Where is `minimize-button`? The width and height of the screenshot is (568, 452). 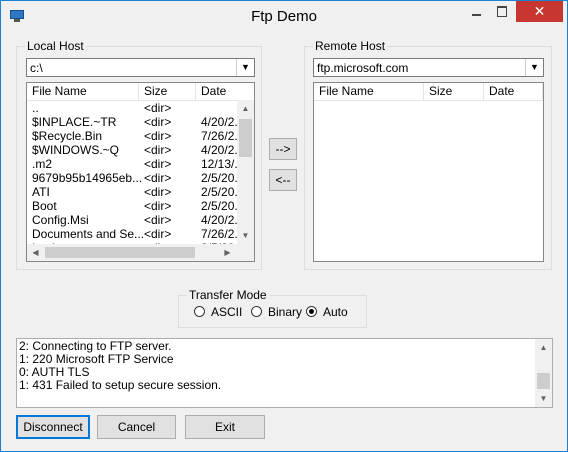 minimize-button is located at coordinates (476, 11).